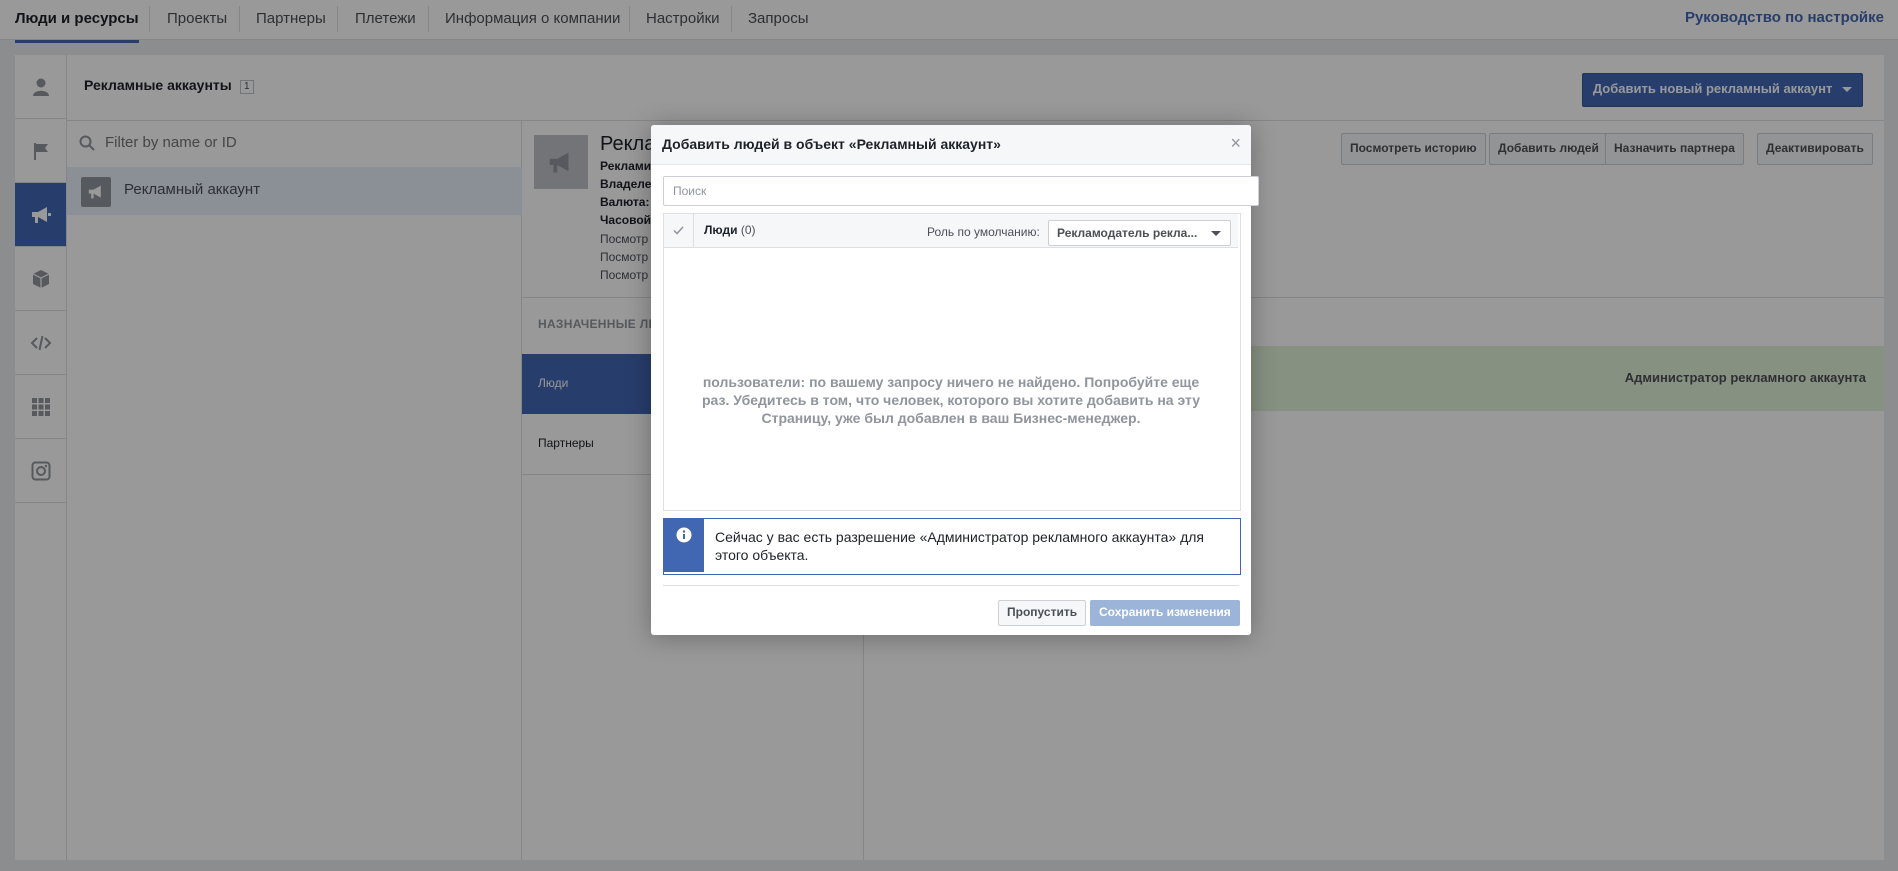 The height and width of the screenshot is (871, 1898). I want to click on check-icon, so click(678, 230).